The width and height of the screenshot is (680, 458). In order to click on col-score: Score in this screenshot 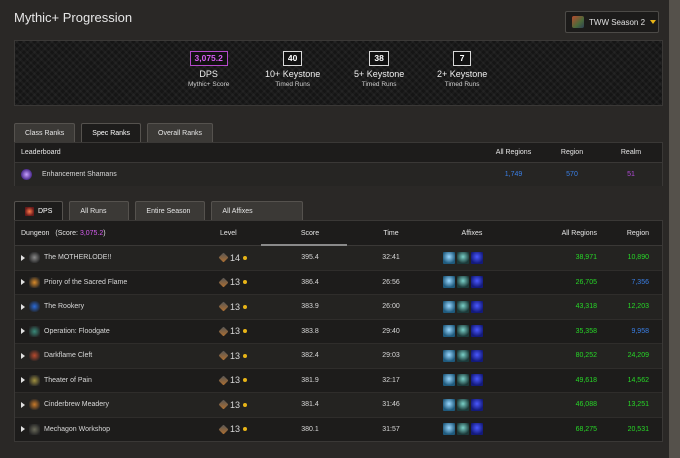, I will do `click(310, 233)`.